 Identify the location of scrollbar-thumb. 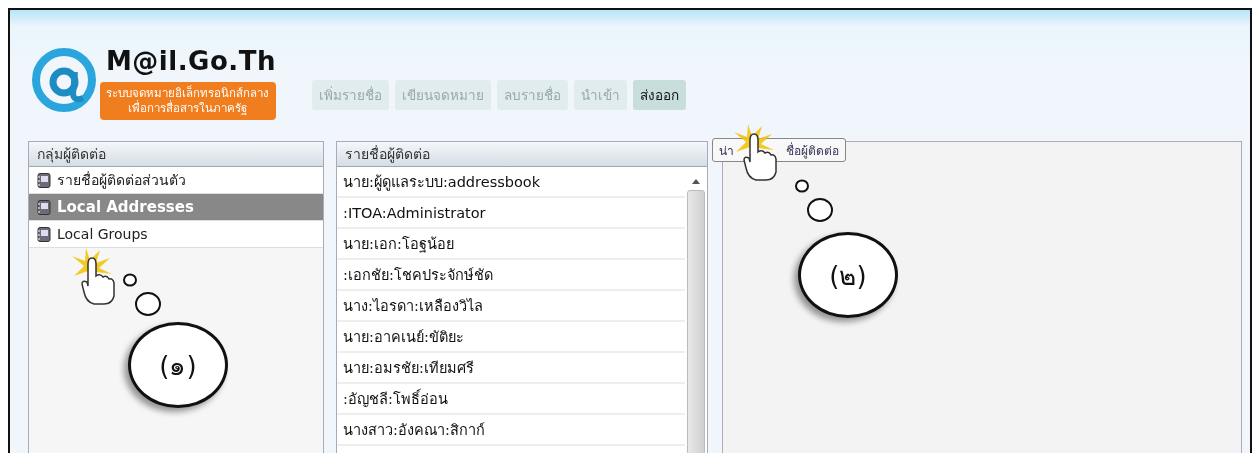
(696, 321).